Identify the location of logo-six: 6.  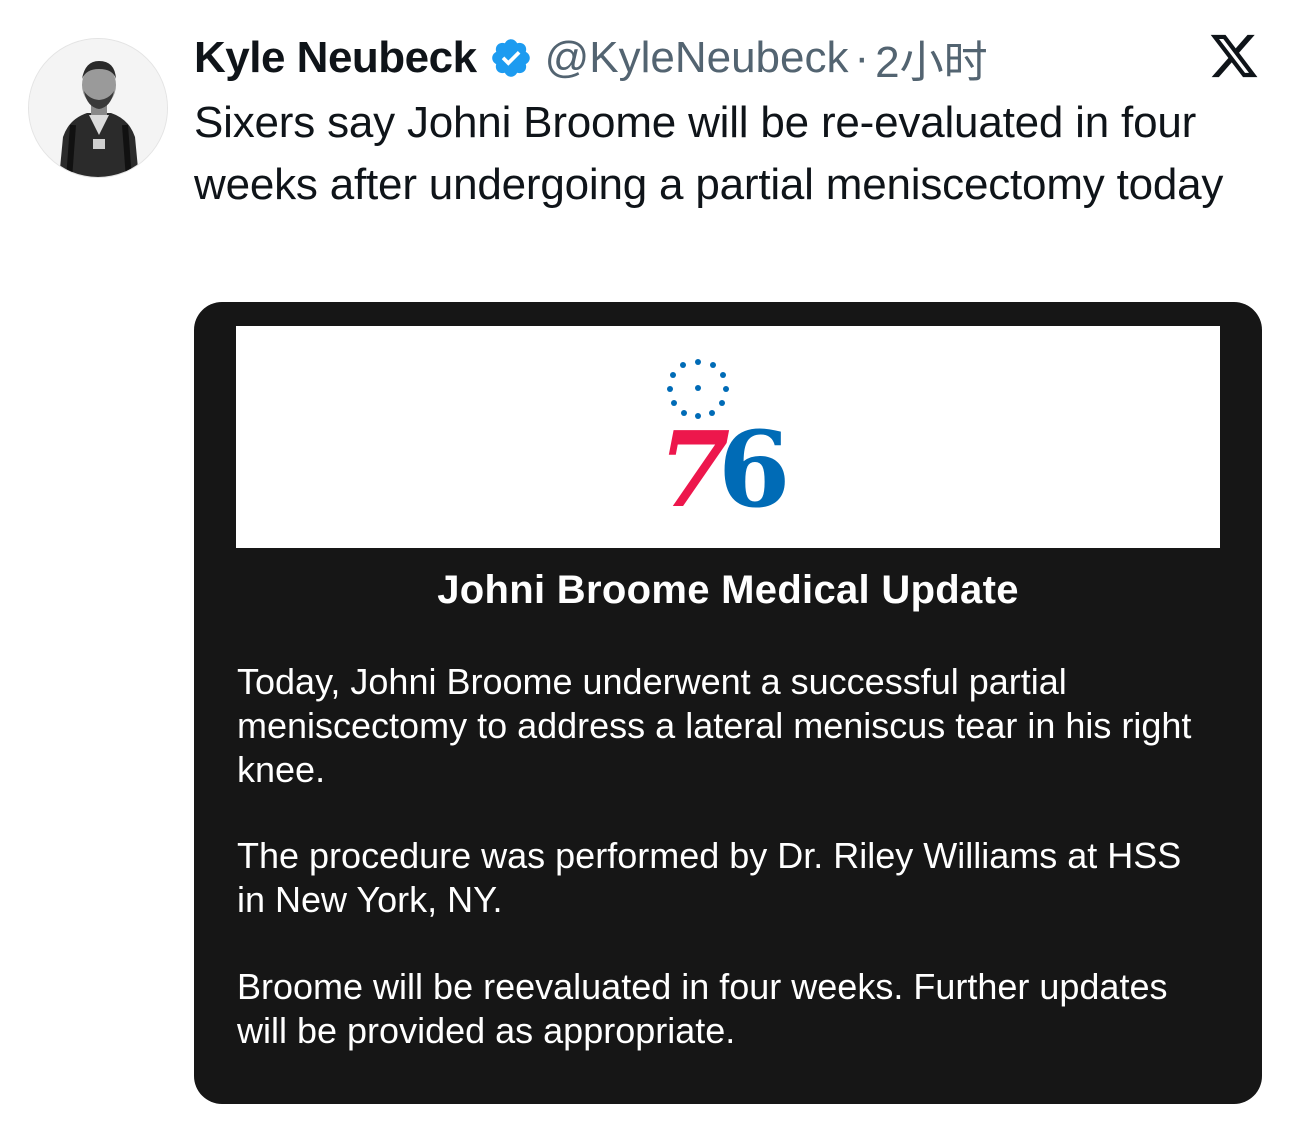
(754, 465).